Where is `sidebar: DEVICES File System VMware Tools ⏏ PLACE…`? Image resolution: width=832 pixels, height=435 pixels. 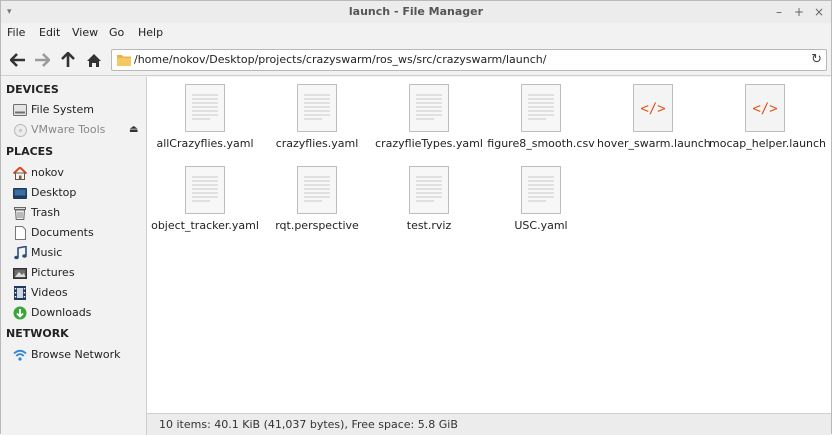 sidebar: DEVICES File System VMware Tools ⏏ PLACE… is located at coordinates (74, 256).